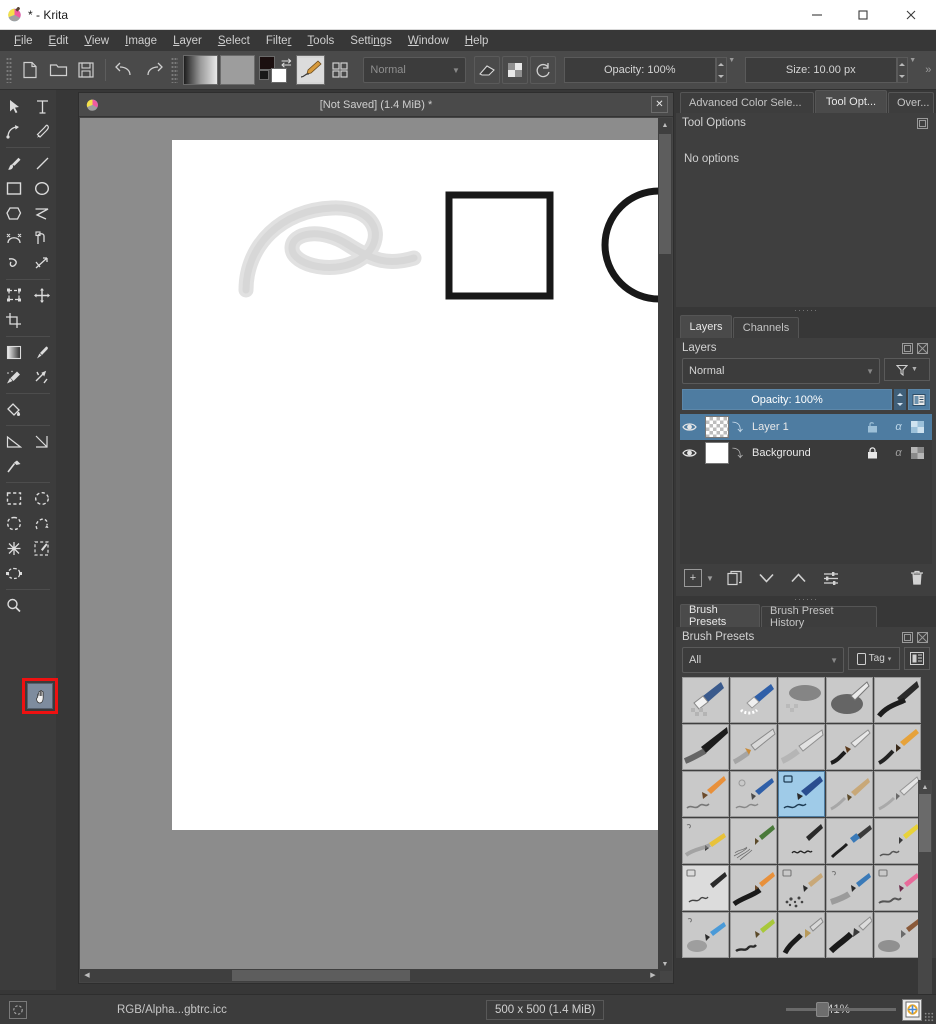  I want to click on opacity-spinner, so click(721, 70).